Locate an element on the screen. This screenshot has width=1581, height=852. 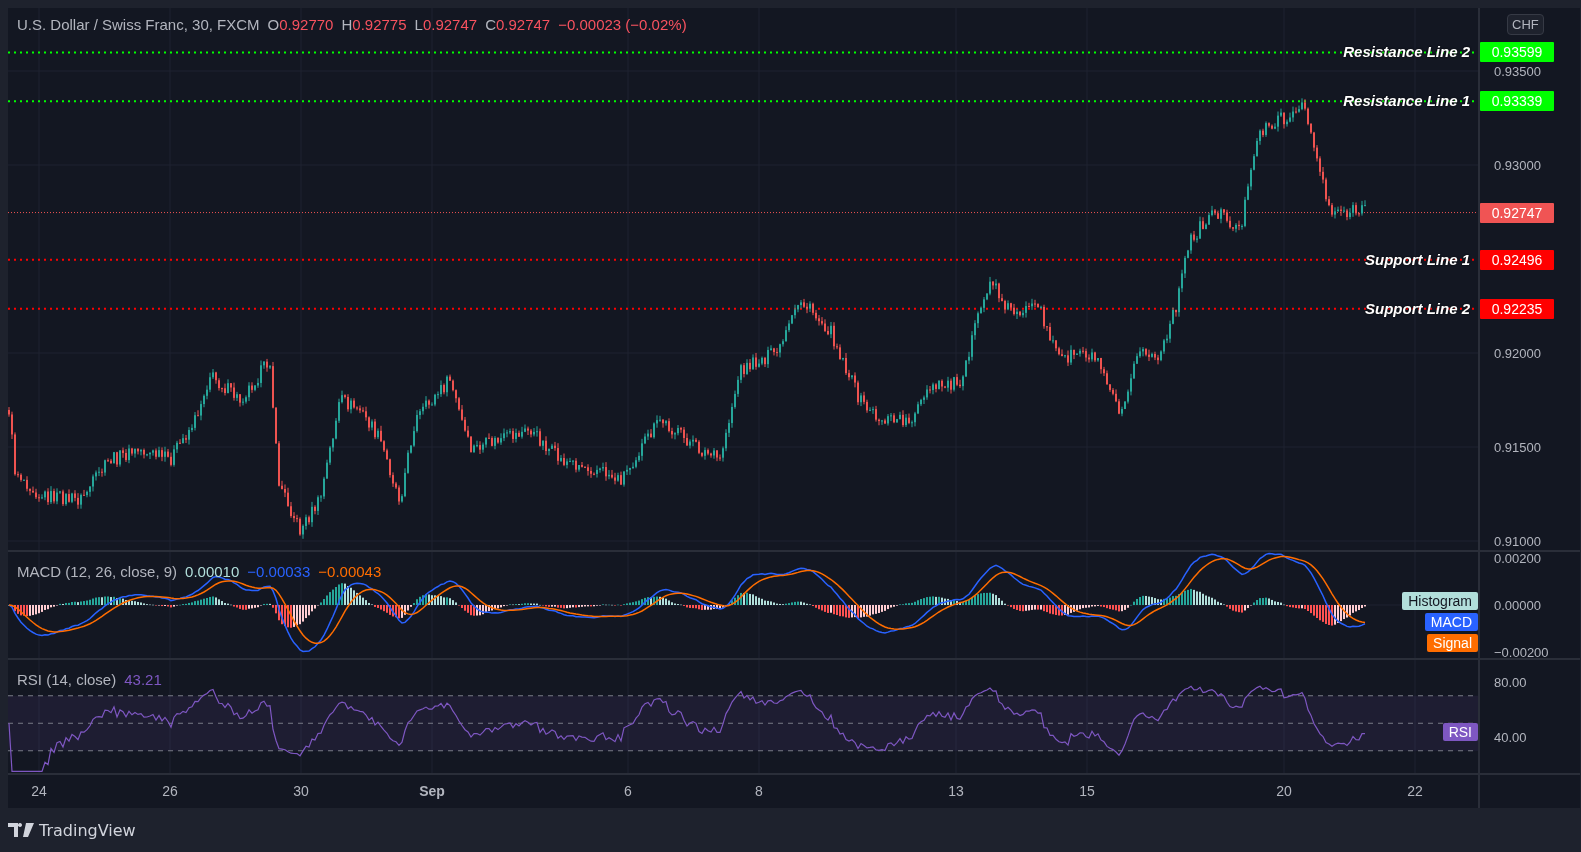
time-tick: 20 is located at coordinates (1284, 791).